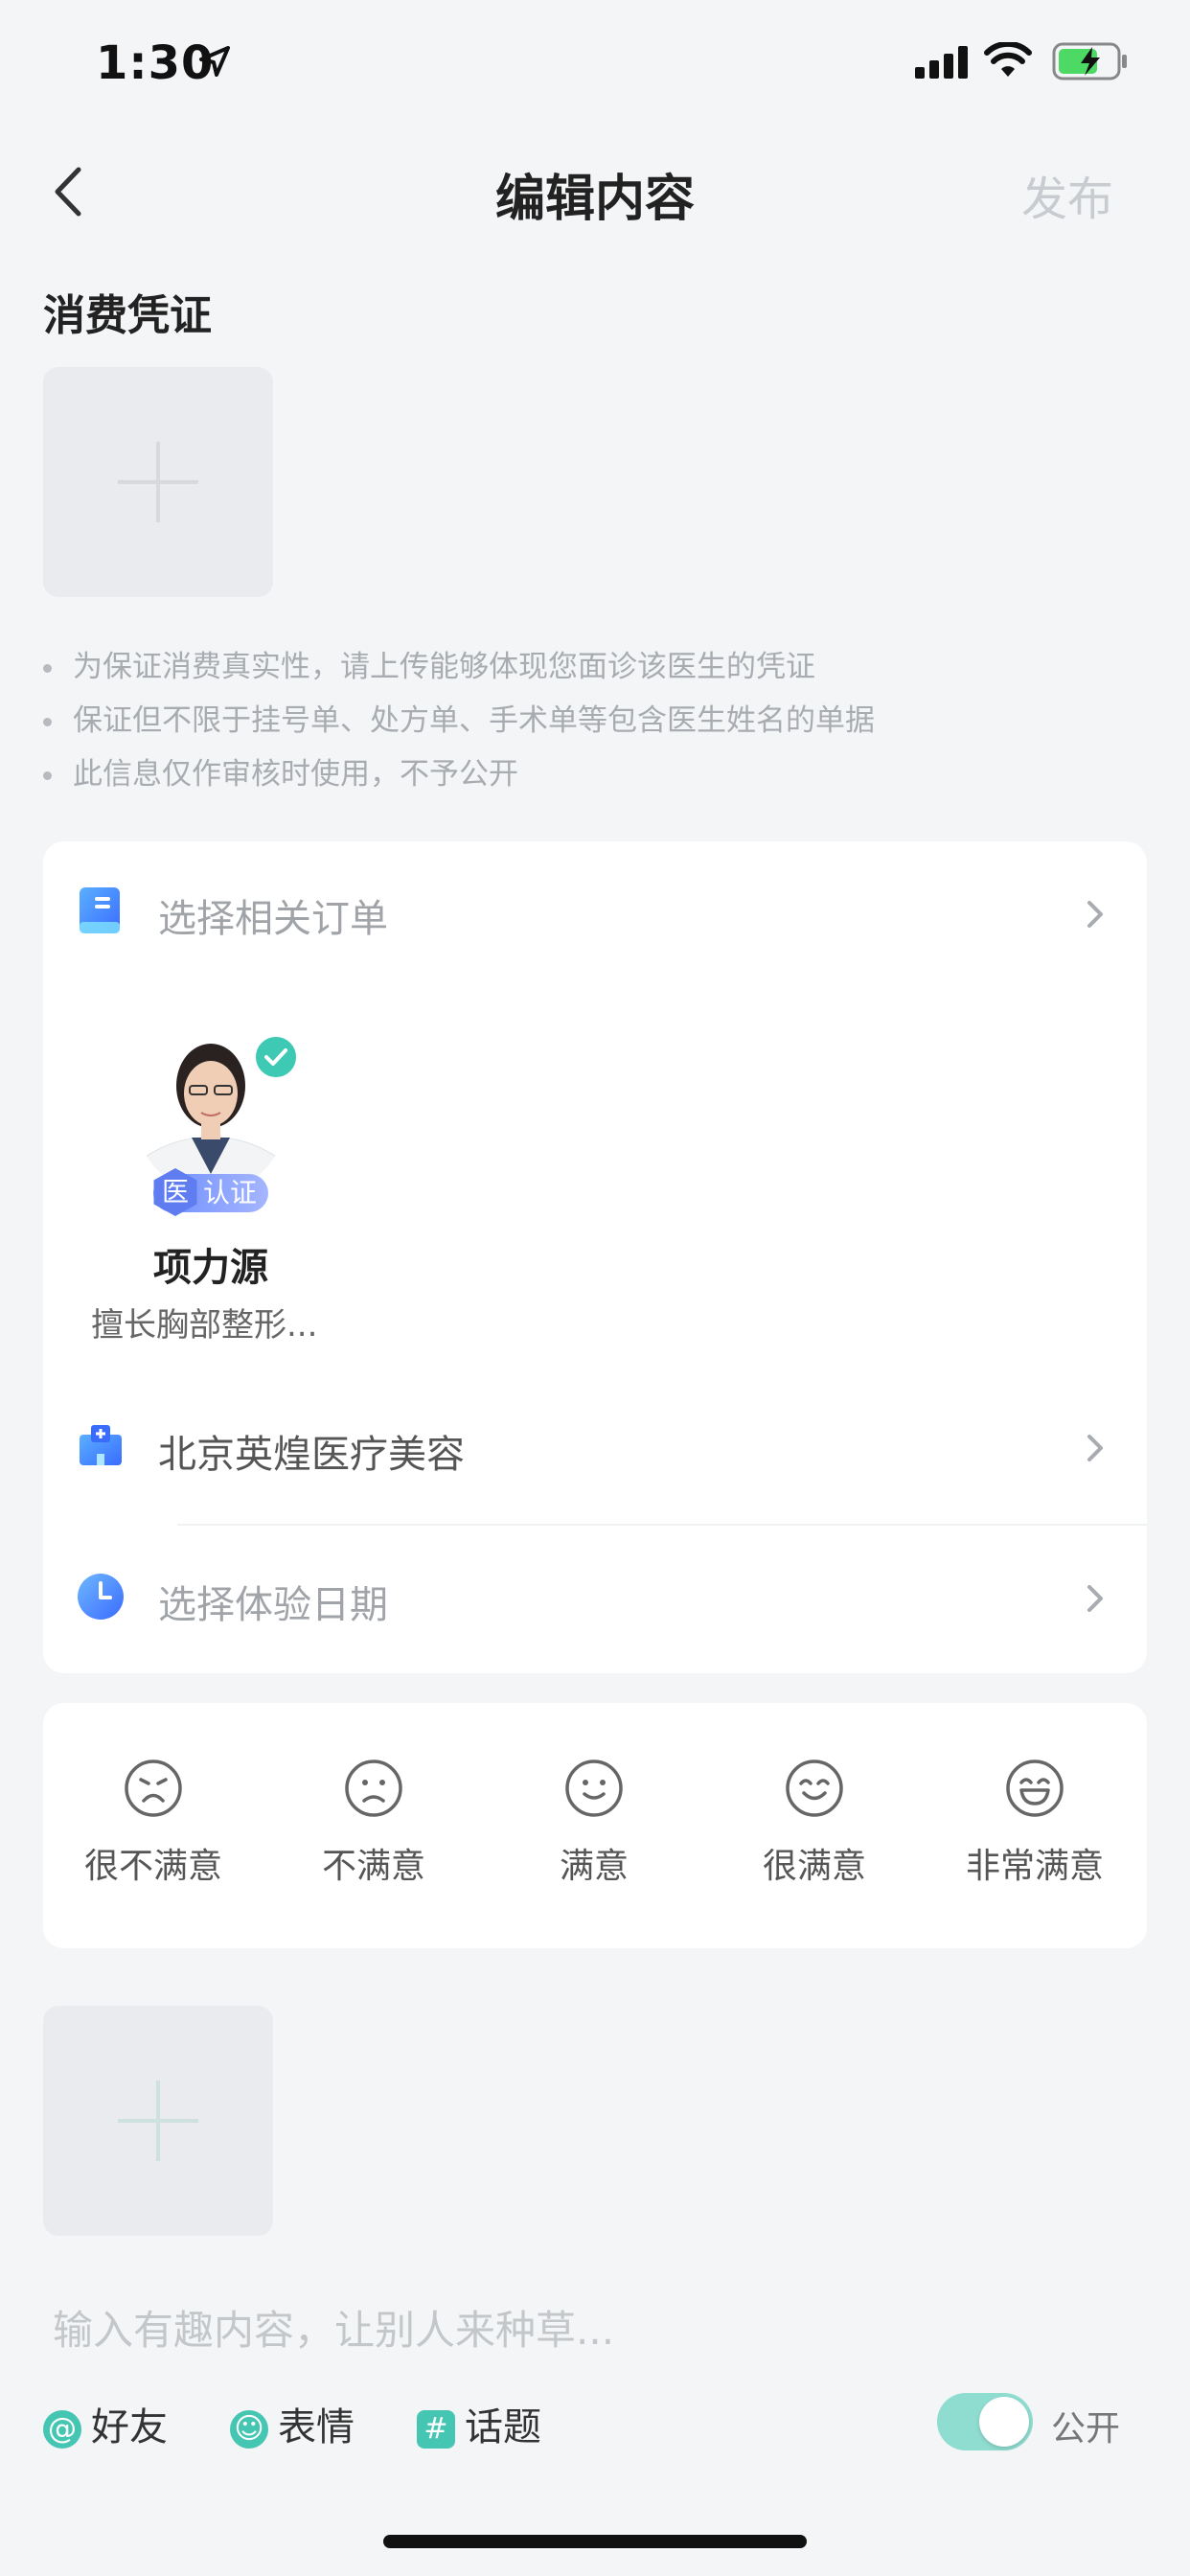 This screenshot has height=2576, width=1190. What do you see at coordinates (1004, 2422) in the screenshot?
I see `toggle-knob` at bounding box center [1004, 2422].